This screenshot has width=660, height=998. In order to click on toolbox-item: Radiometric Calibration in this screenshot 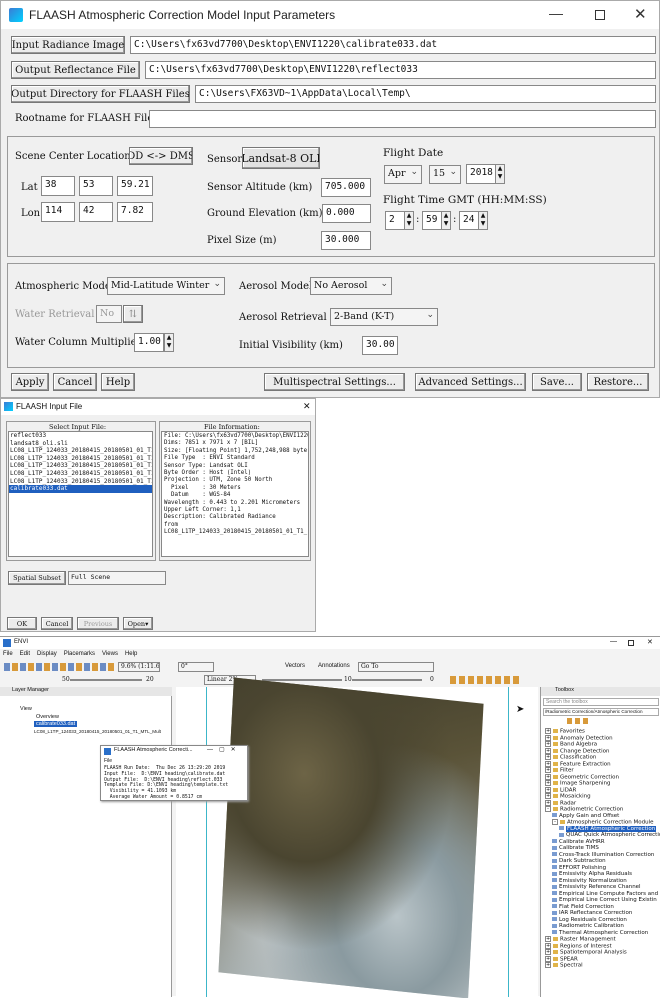, I will do `click(588, 926)`.